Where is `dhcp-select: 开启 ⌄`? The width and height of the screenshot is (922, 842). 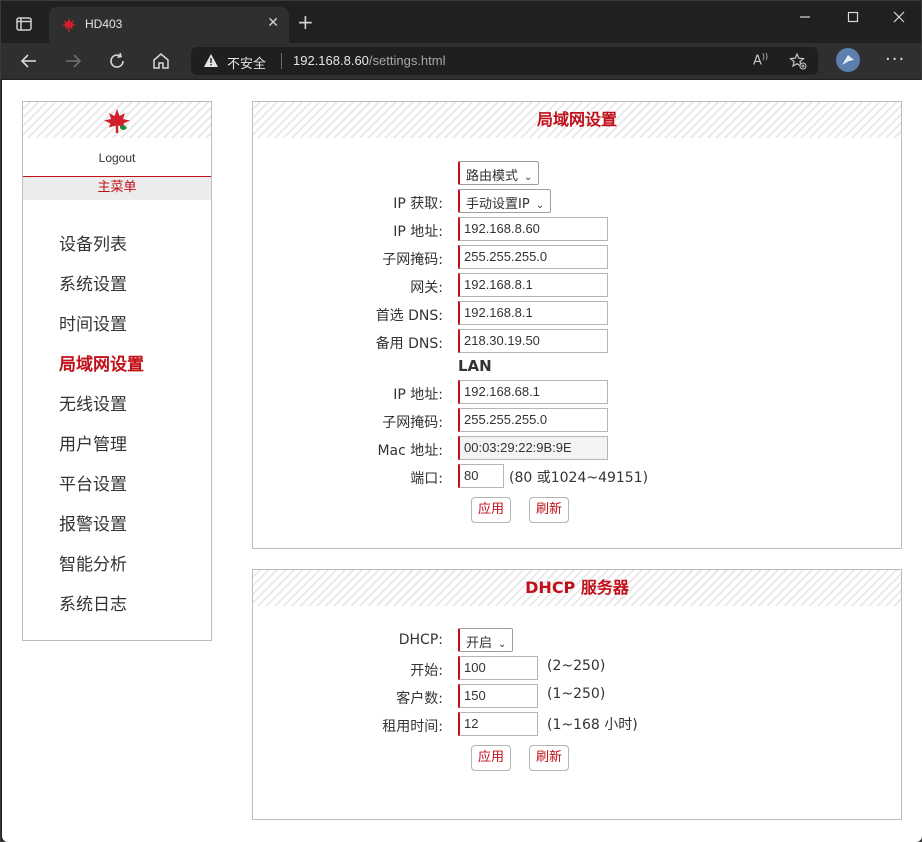 dhcp-select: 开启 ⌄ is located at coordinates (486, 640).